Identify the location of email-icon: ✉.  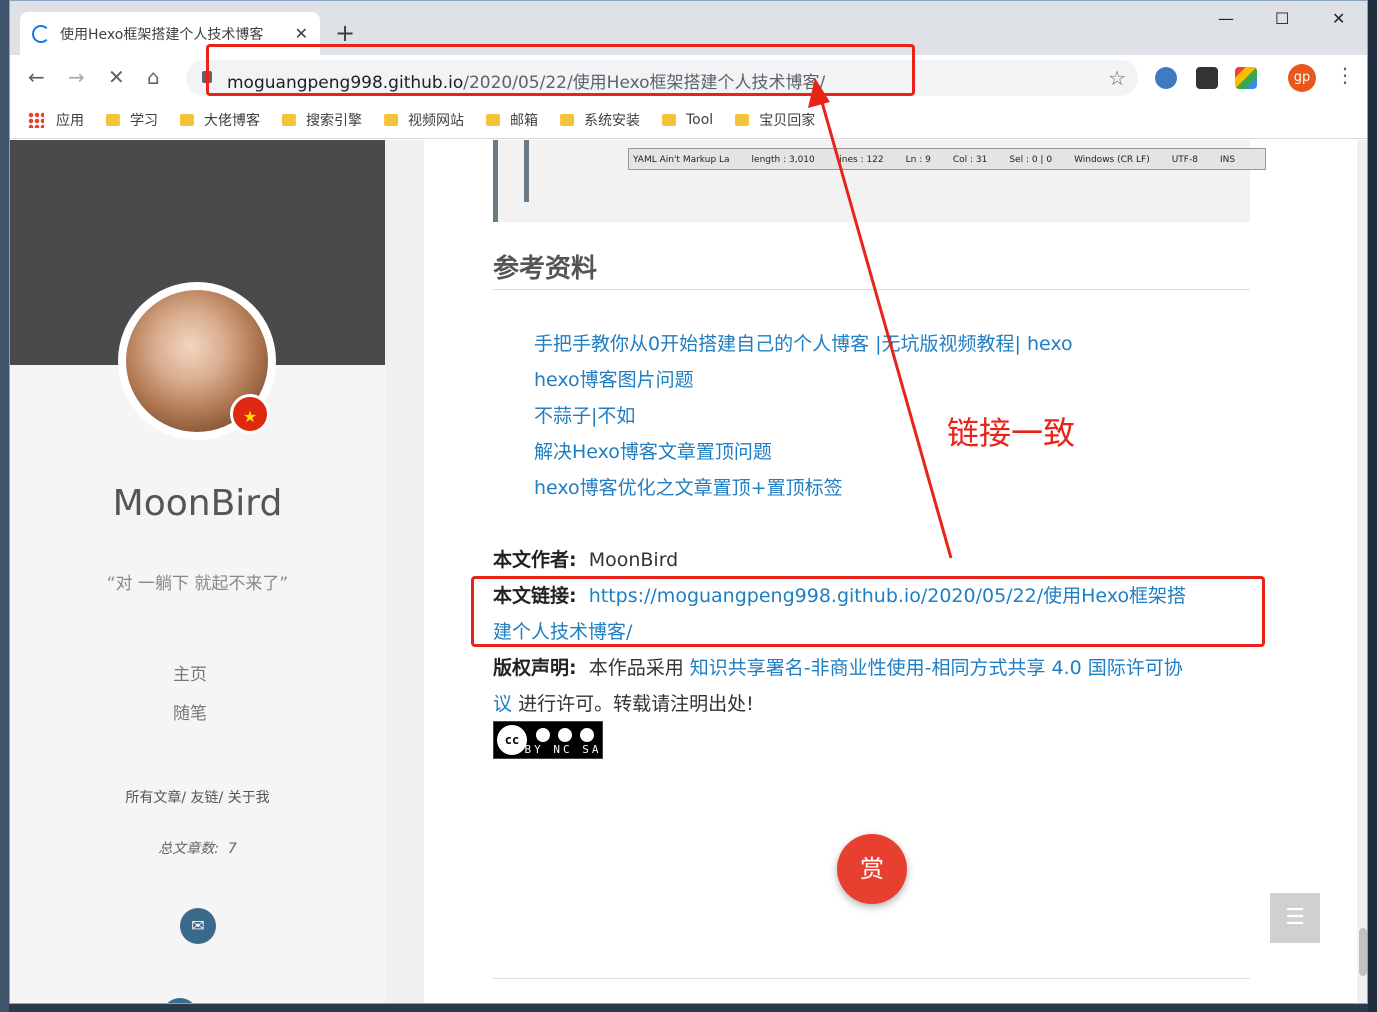
(198, 926).